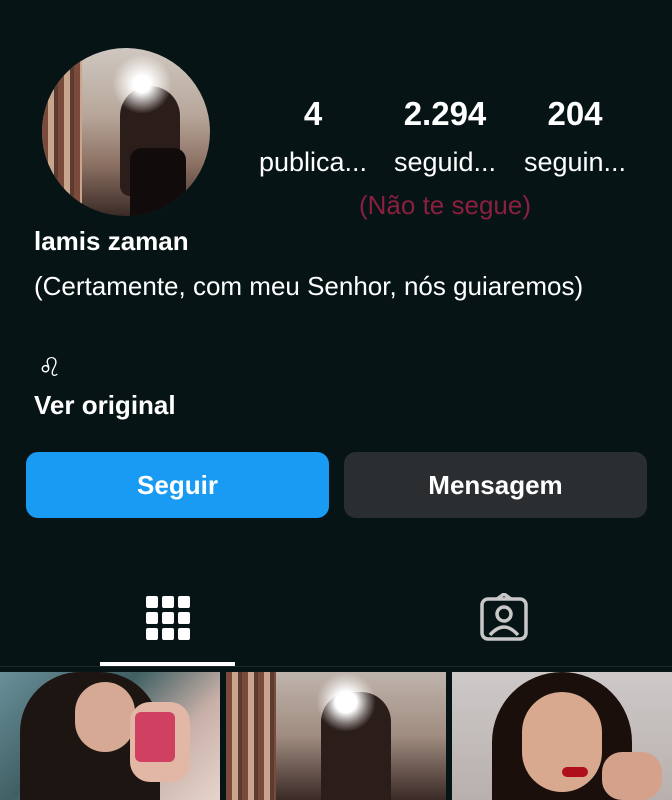  What do you see at coordinates (575, 772) in the screenshot?
I see `photo-lips` at bounding box center [575, 772].